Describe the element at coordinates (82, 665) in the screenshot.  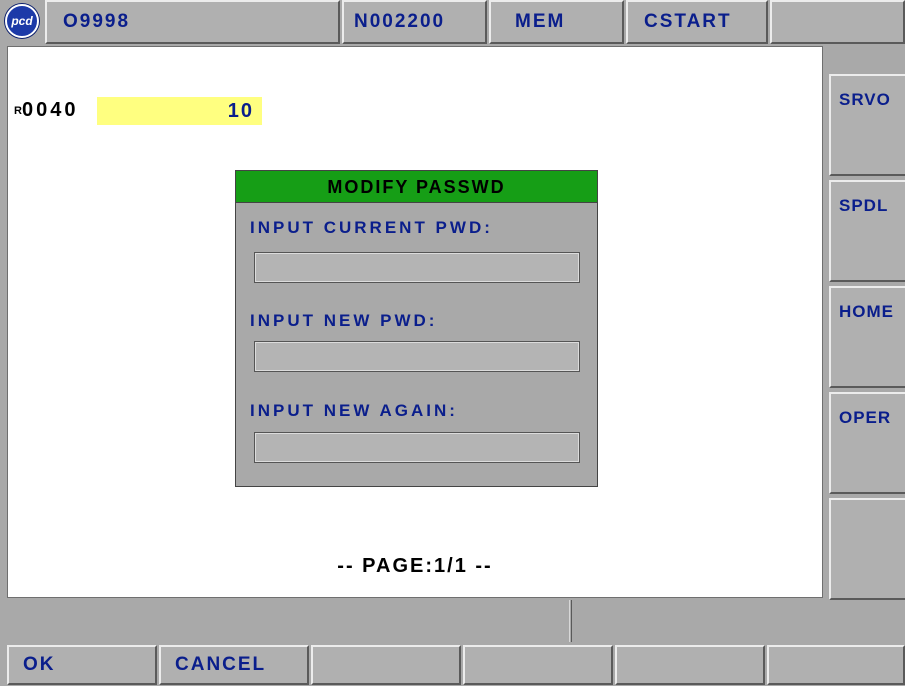
I see `softkey-ok: OK` at that location.